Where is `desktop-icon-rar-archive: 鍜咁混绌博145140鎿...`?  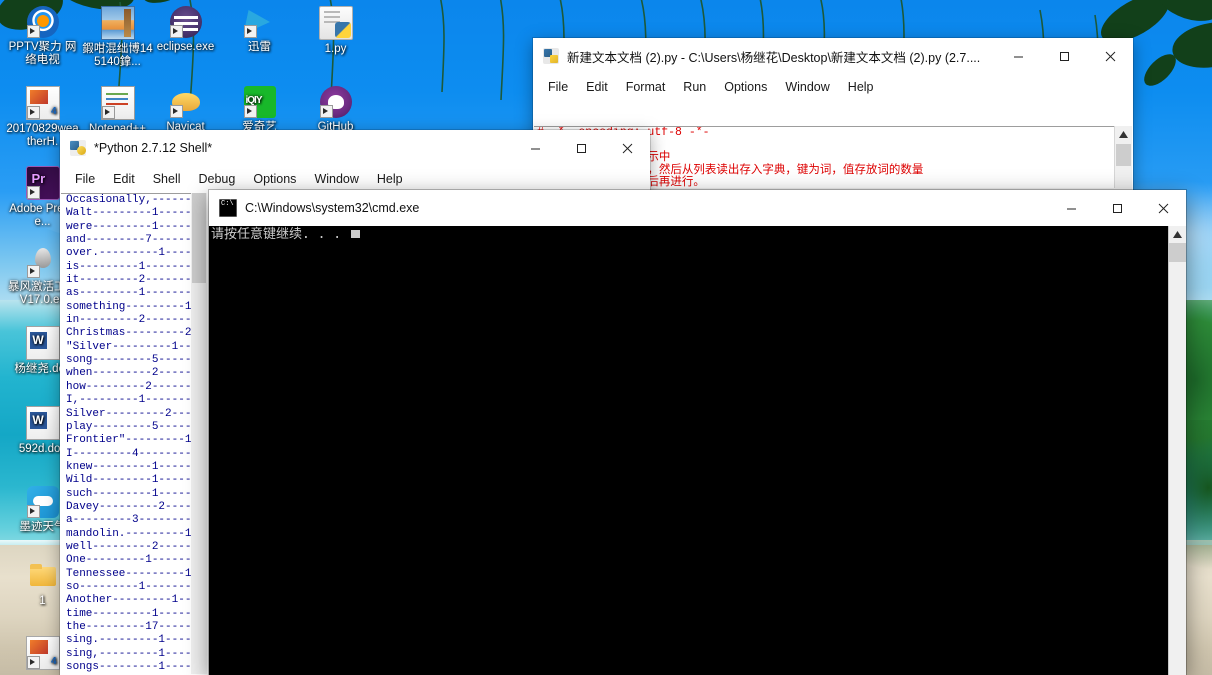 desktop-icon-rar-archive: 鍜咁混绌博145140鎿... is located at coordinates (117, 37).